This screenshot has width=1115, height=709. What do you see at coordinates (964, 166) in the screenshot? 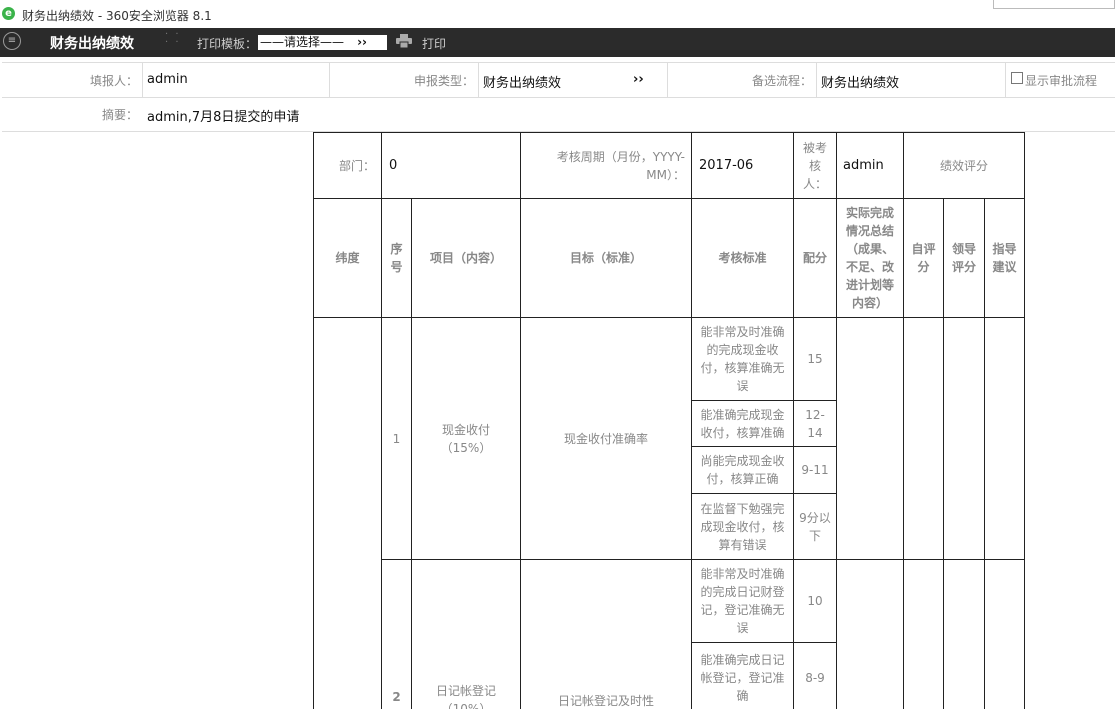
I see `score-header: 绩效评分` at bounding box center [964, 166].